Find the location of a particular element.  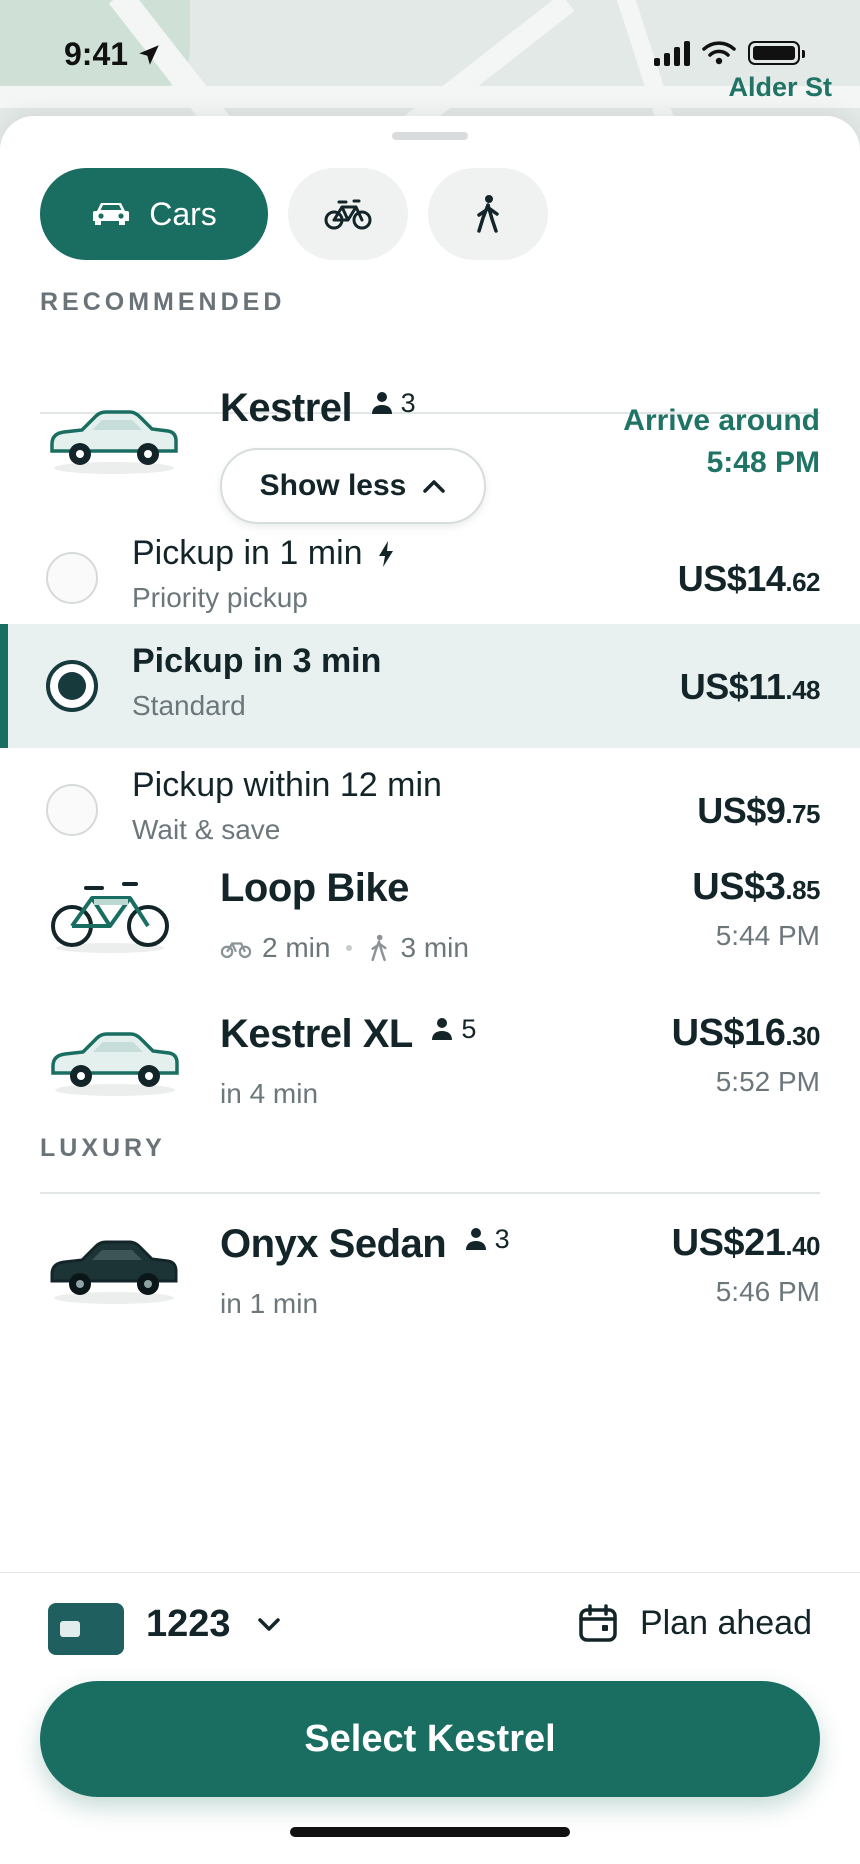

car-icon is located at coordinates (111, 214).